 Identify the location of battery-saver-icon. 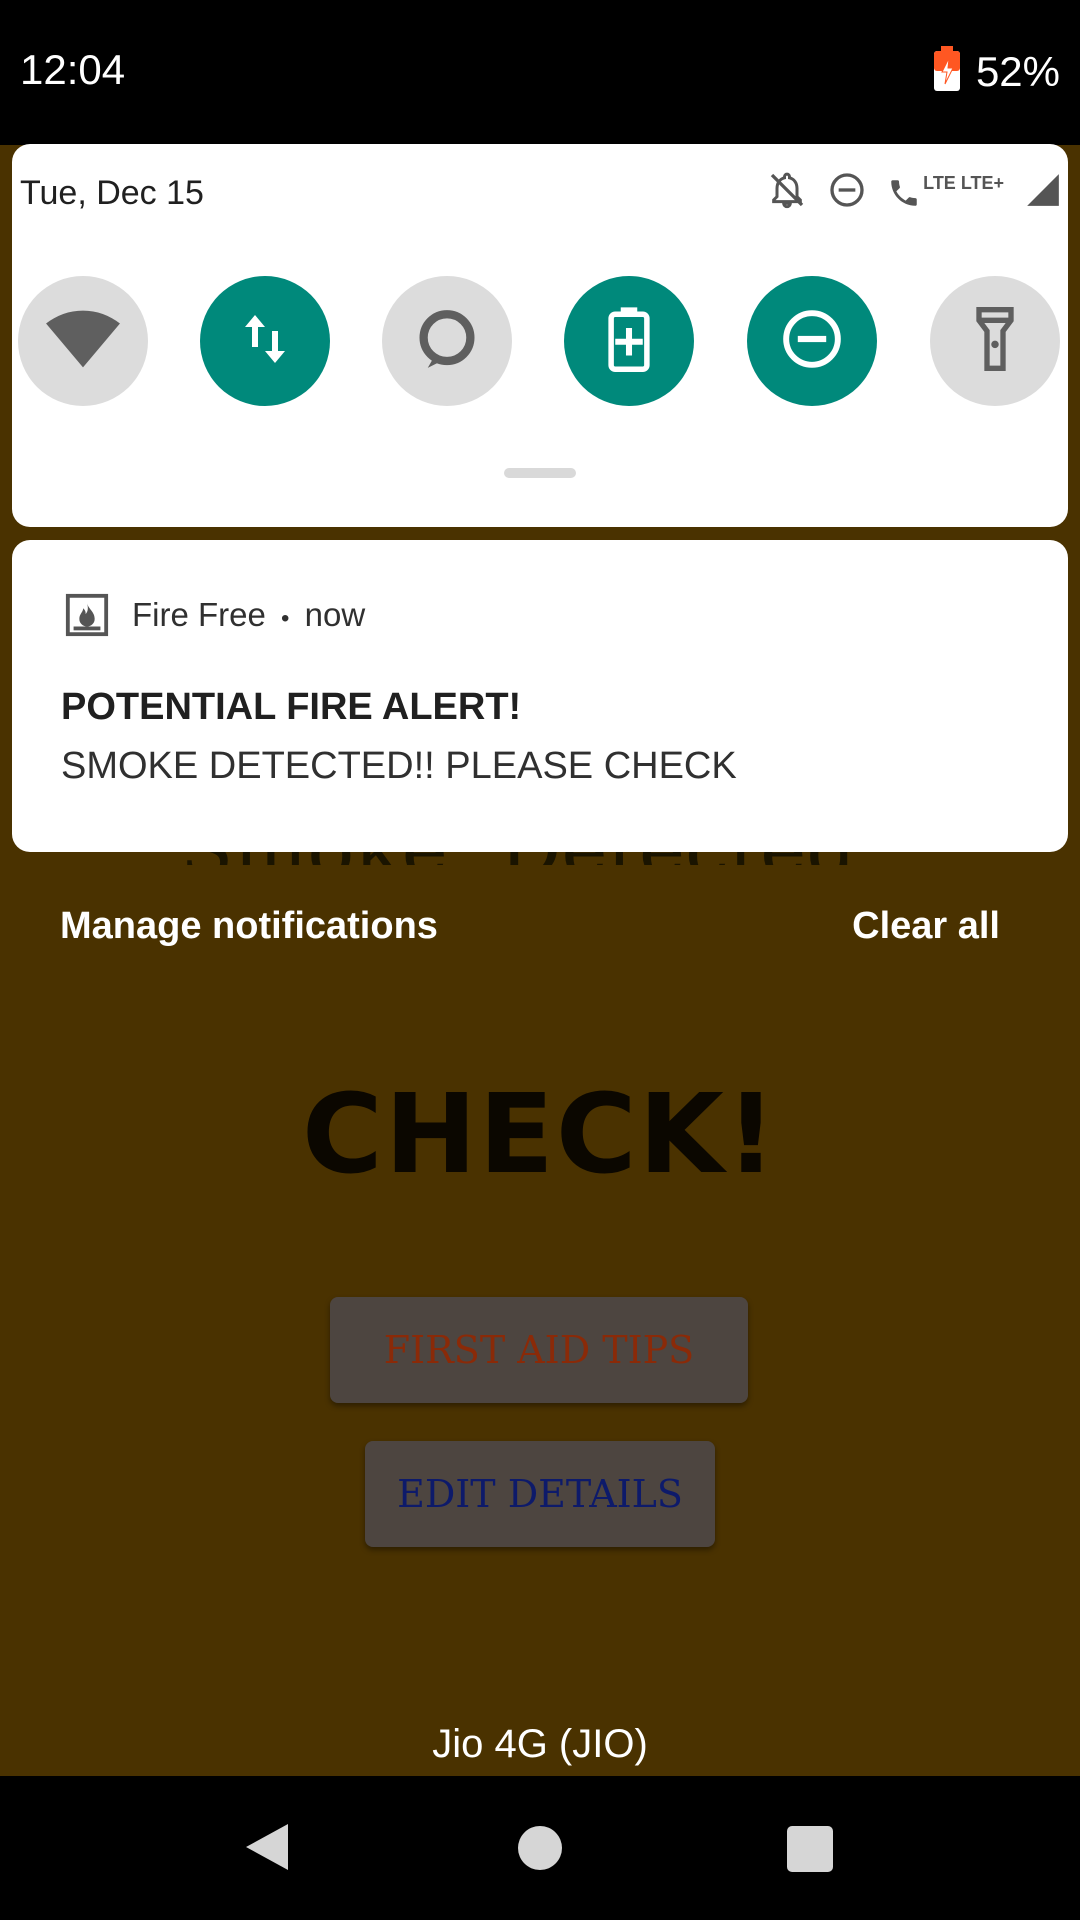
(629, 341).